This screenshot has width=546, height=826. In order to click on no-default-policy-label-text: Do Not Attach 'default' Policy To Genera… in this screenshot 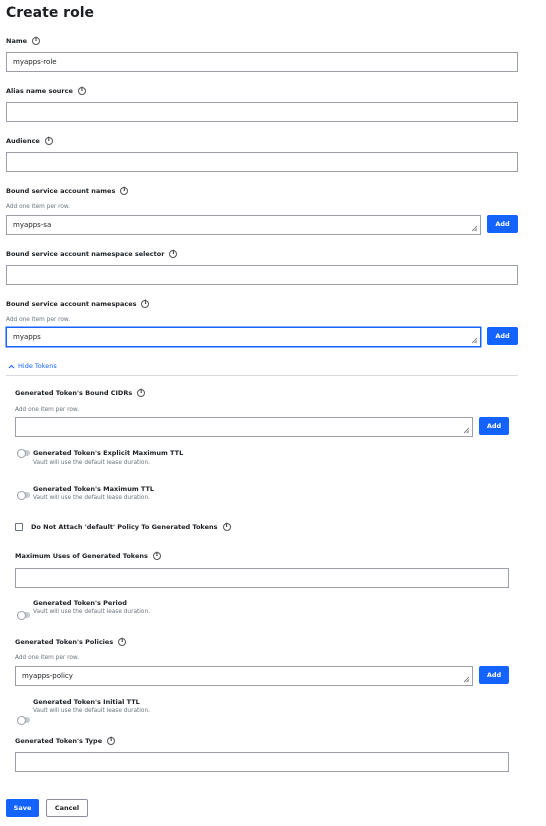, I will do `click(124, 527)`.